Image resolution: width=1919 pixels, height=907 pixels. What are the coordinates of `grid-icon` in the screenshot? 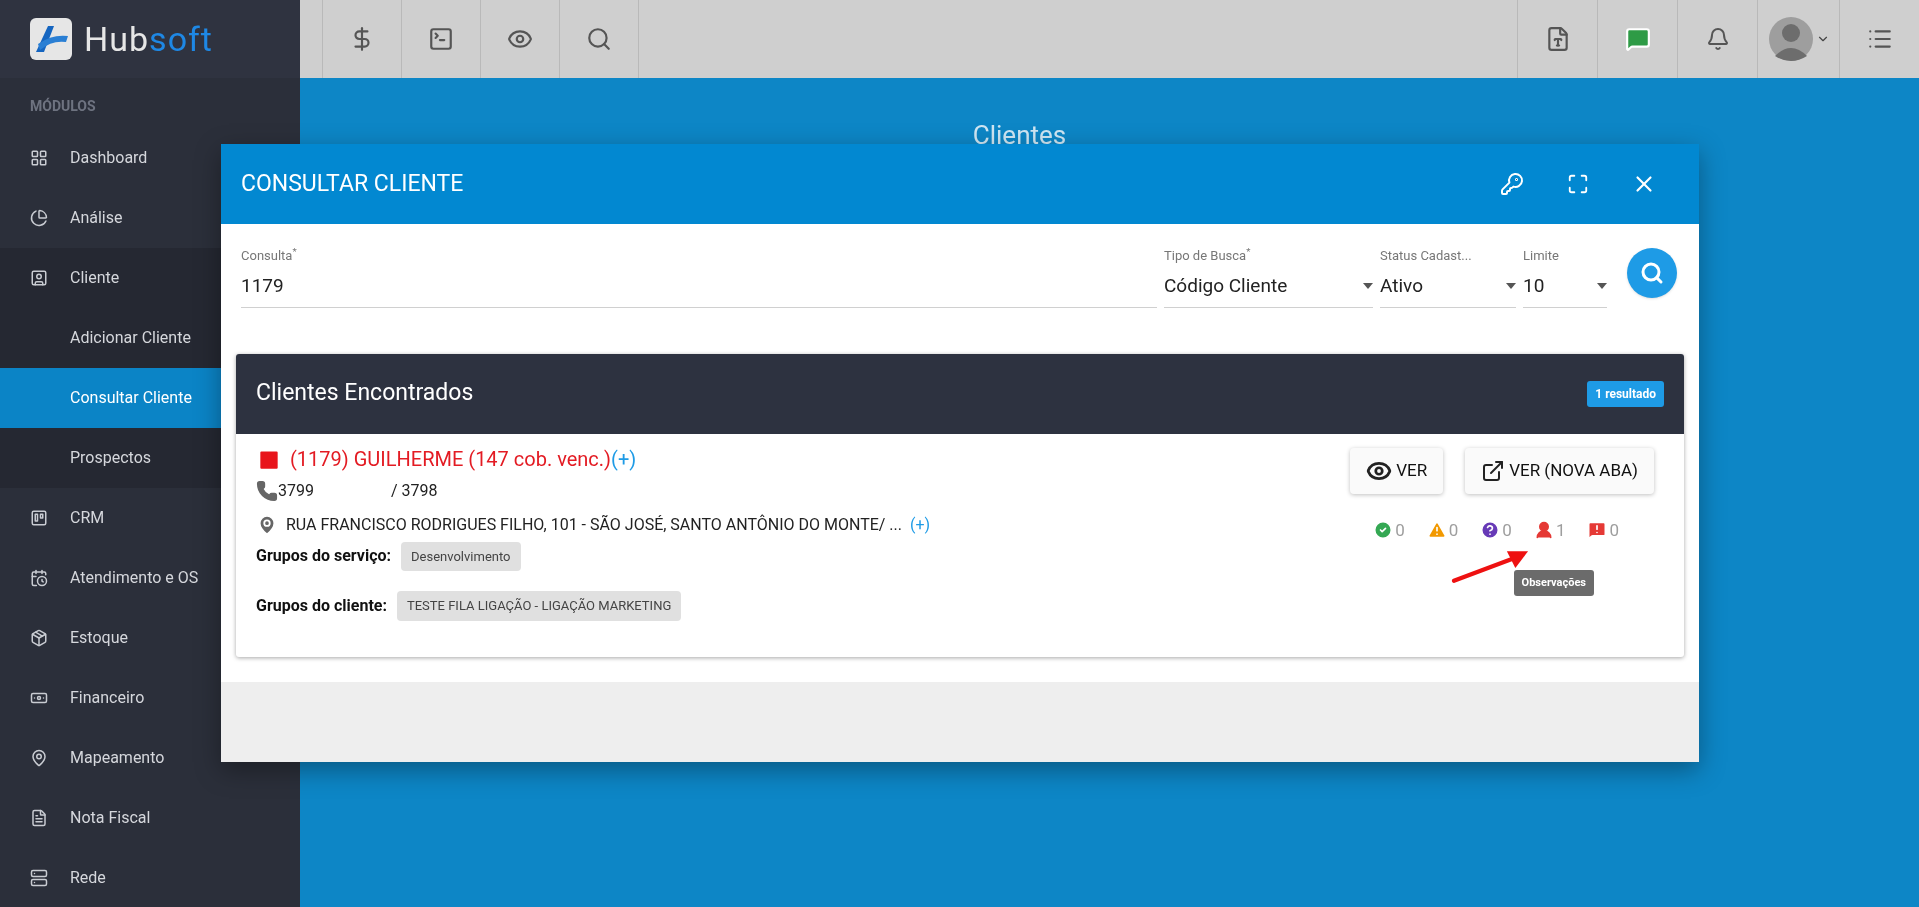 It's located at (39, 158).